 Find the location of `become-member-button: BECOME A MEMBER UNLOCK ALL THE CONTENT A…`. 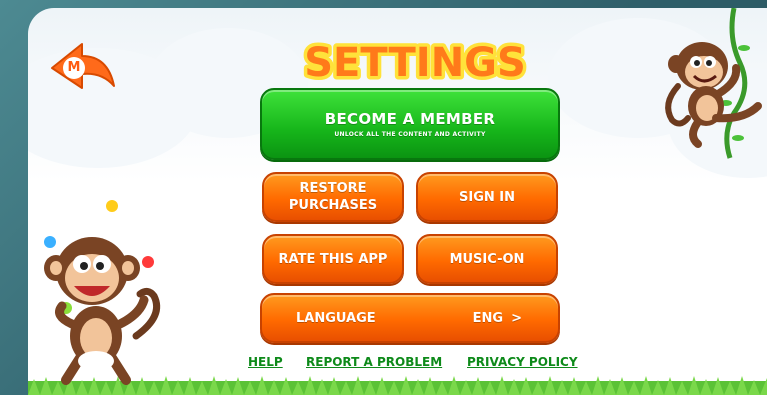

become-member-button: BECOME A MEMBER UNLOCK ALL THE CONTENT A… is located at coordinates (410, 124).